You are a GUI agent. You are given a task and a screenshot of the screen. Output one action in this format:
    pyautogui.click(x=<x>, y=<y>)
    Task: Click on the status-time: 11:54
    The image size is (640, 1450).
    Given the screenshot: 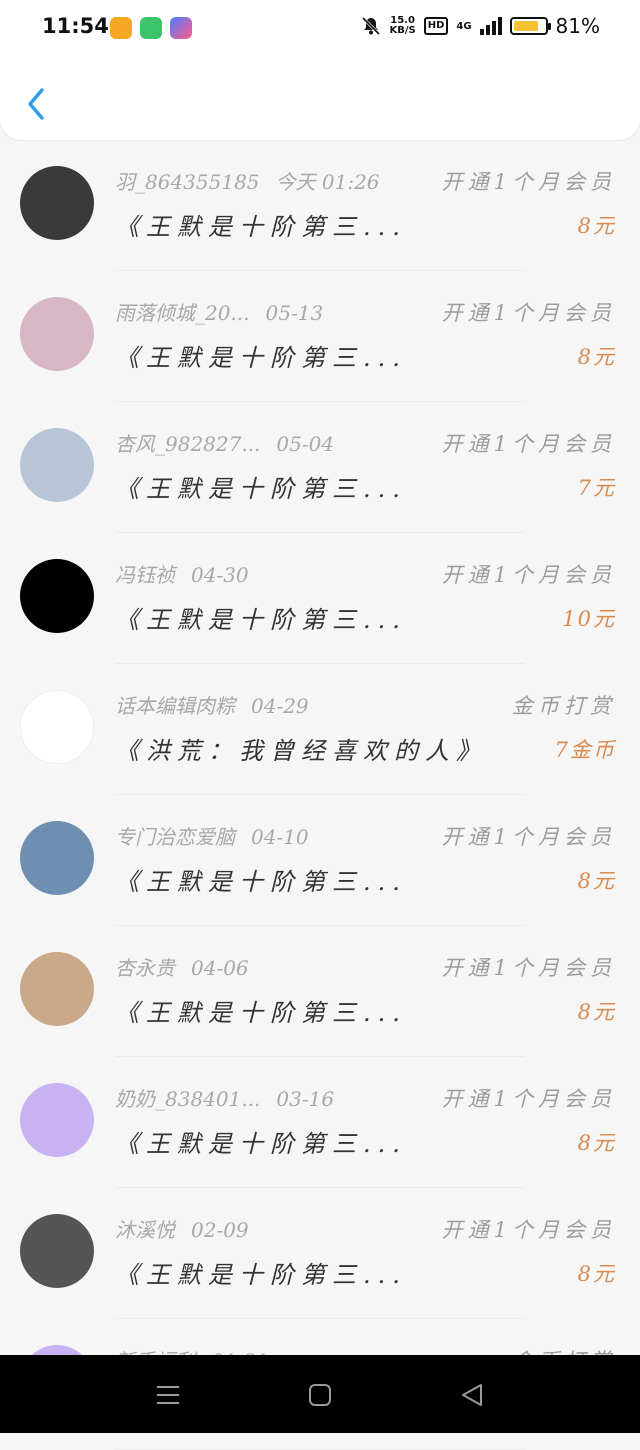 What is the action you would take?
    pyautogui.click(x=75, y=26)
    